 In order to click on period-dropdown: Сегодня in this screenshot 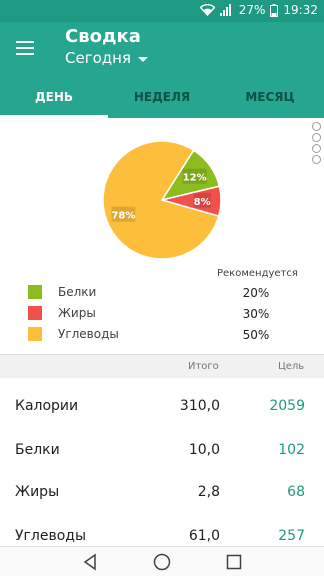, I will do `click(106, 58)`.